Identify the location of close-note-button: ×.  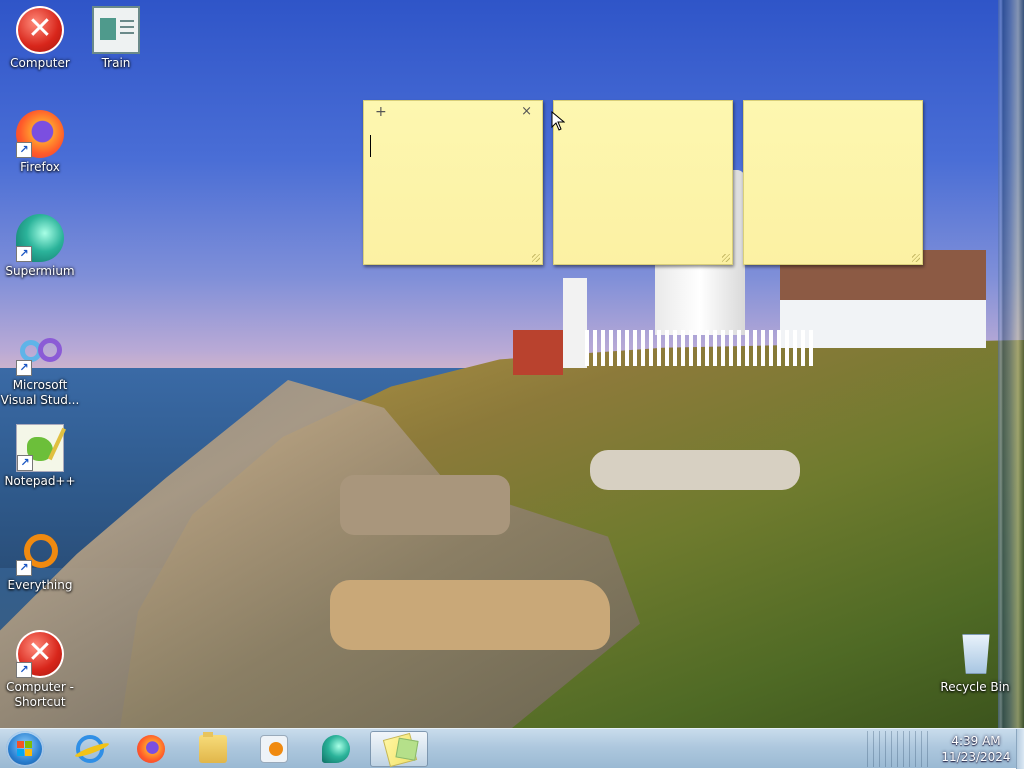
(526, 112).